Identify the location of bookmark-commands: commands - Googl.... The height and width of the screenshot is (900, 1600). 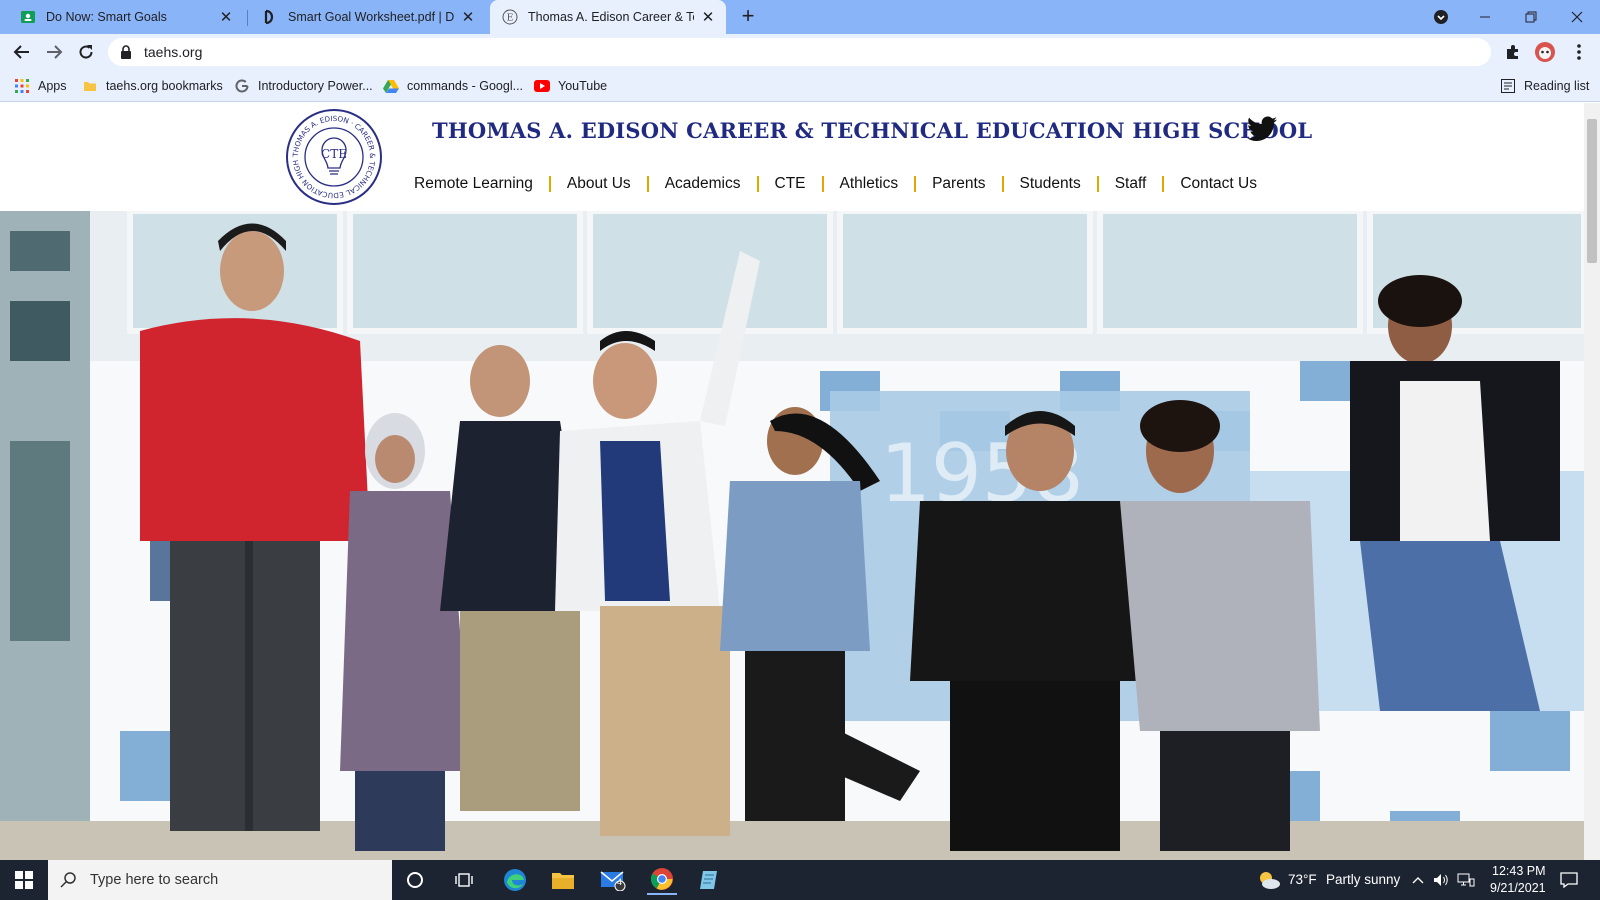
(453, 86).